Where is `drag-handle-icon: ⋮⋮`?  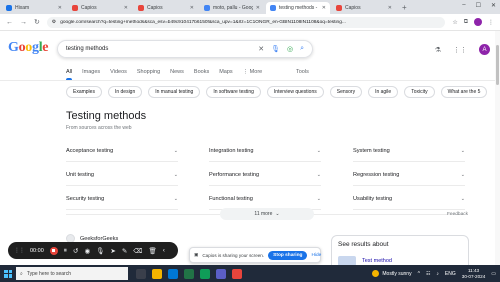
drag-handle-icon: ⋮⋮ is located at coordinates (19, 250).